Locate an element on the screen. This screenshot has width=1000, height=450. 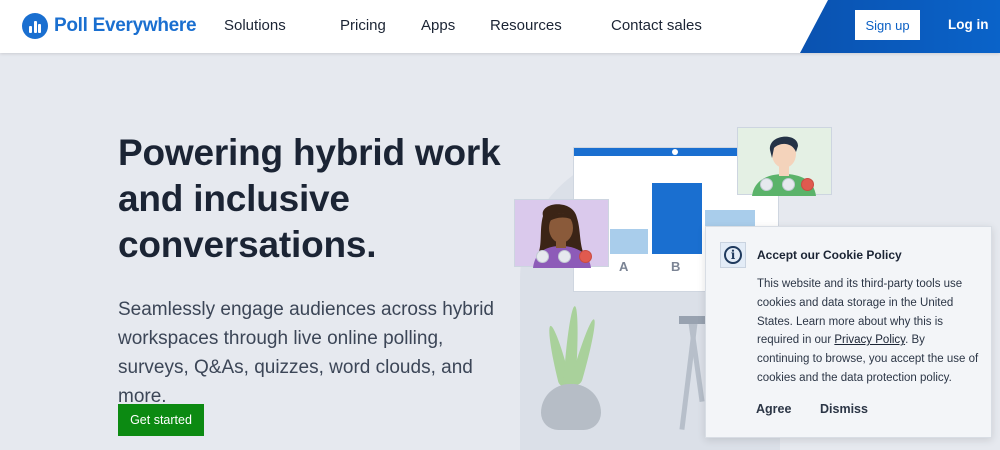
screen-logo-icon is located at coordinates (675, 152).